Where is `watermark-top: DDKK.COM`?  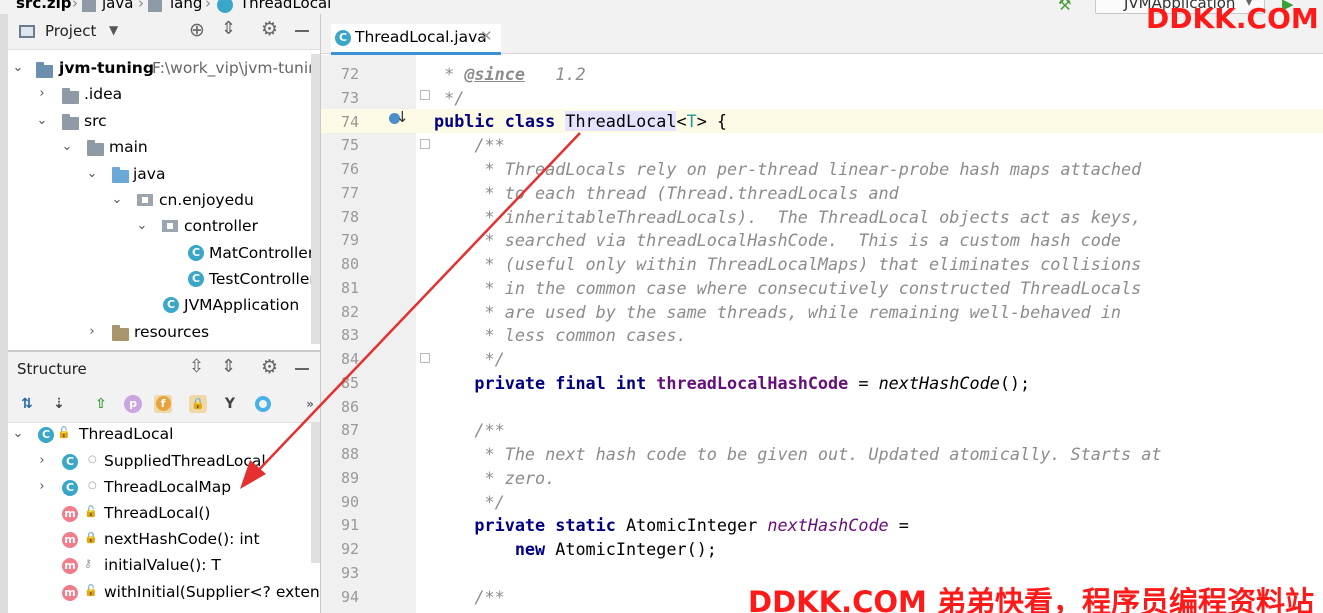 watermark-top: DDKK.COM is located at coordinates (1232, 18).